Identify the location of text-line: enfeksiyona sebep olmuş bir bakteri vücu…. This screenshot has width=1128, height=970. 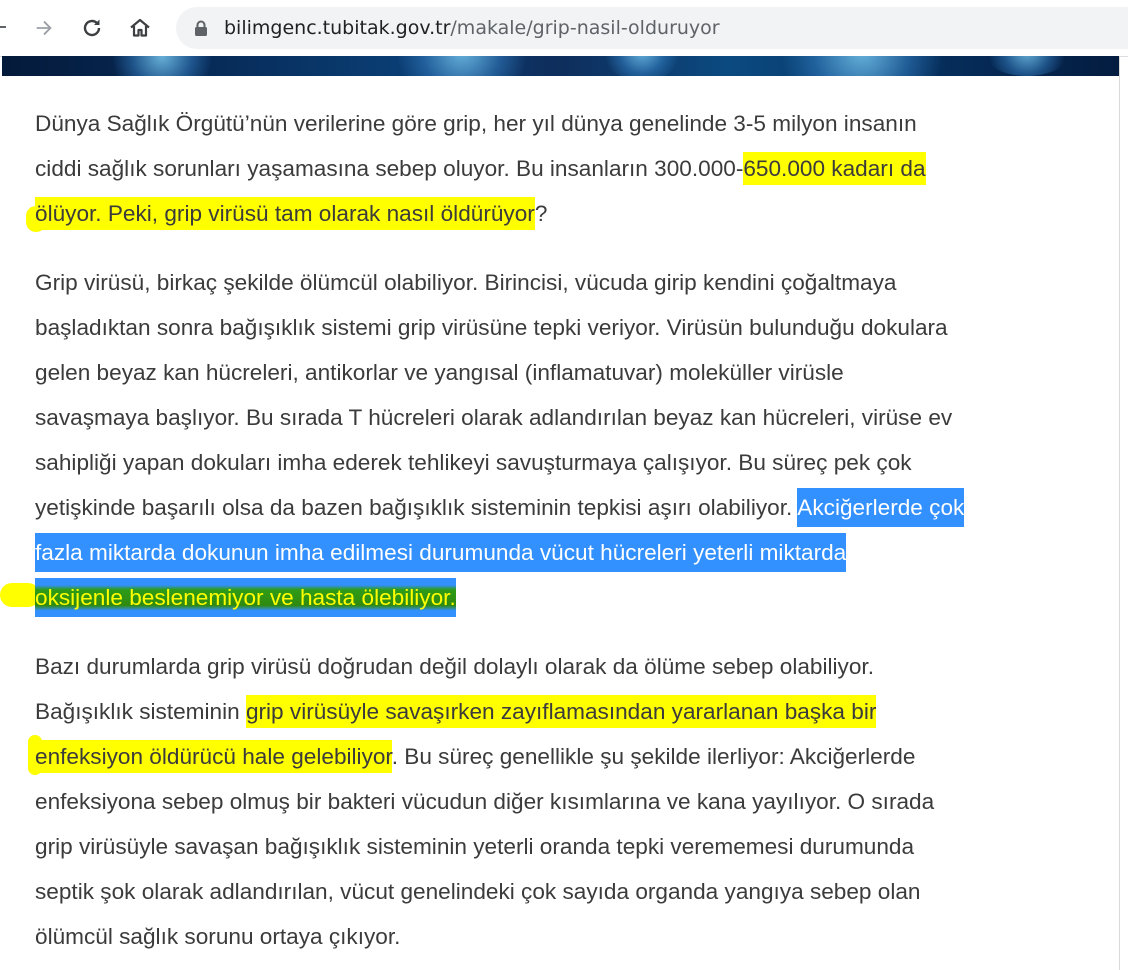
(485, 801).